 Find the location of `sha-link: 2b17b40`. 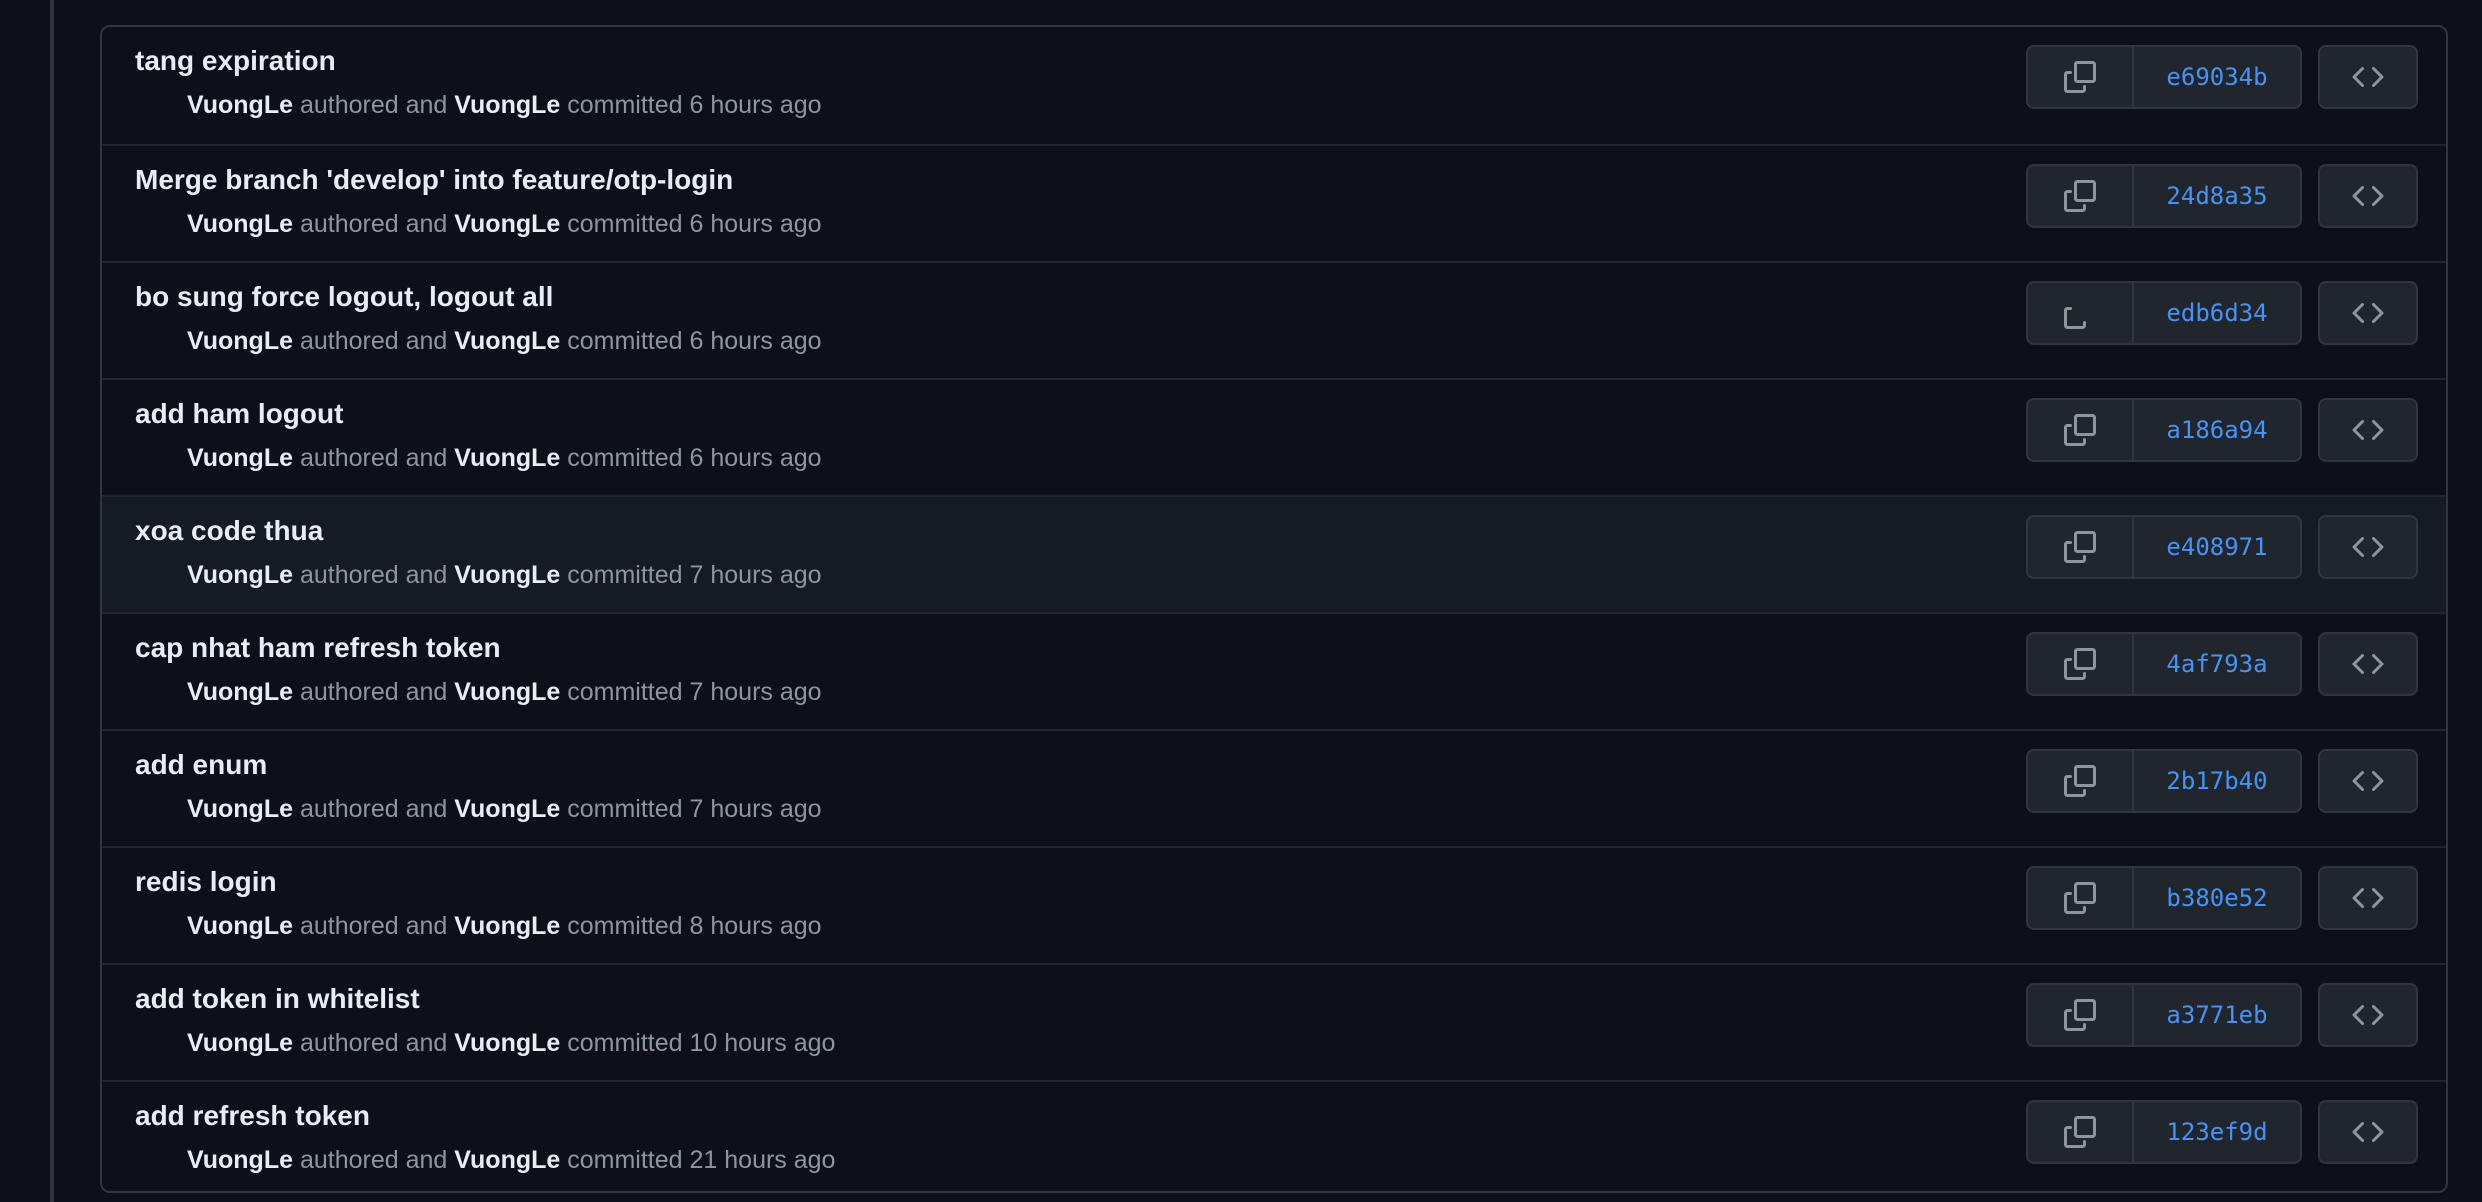

sha-link: 2b17b40 is located at coordinates (2217, 781).